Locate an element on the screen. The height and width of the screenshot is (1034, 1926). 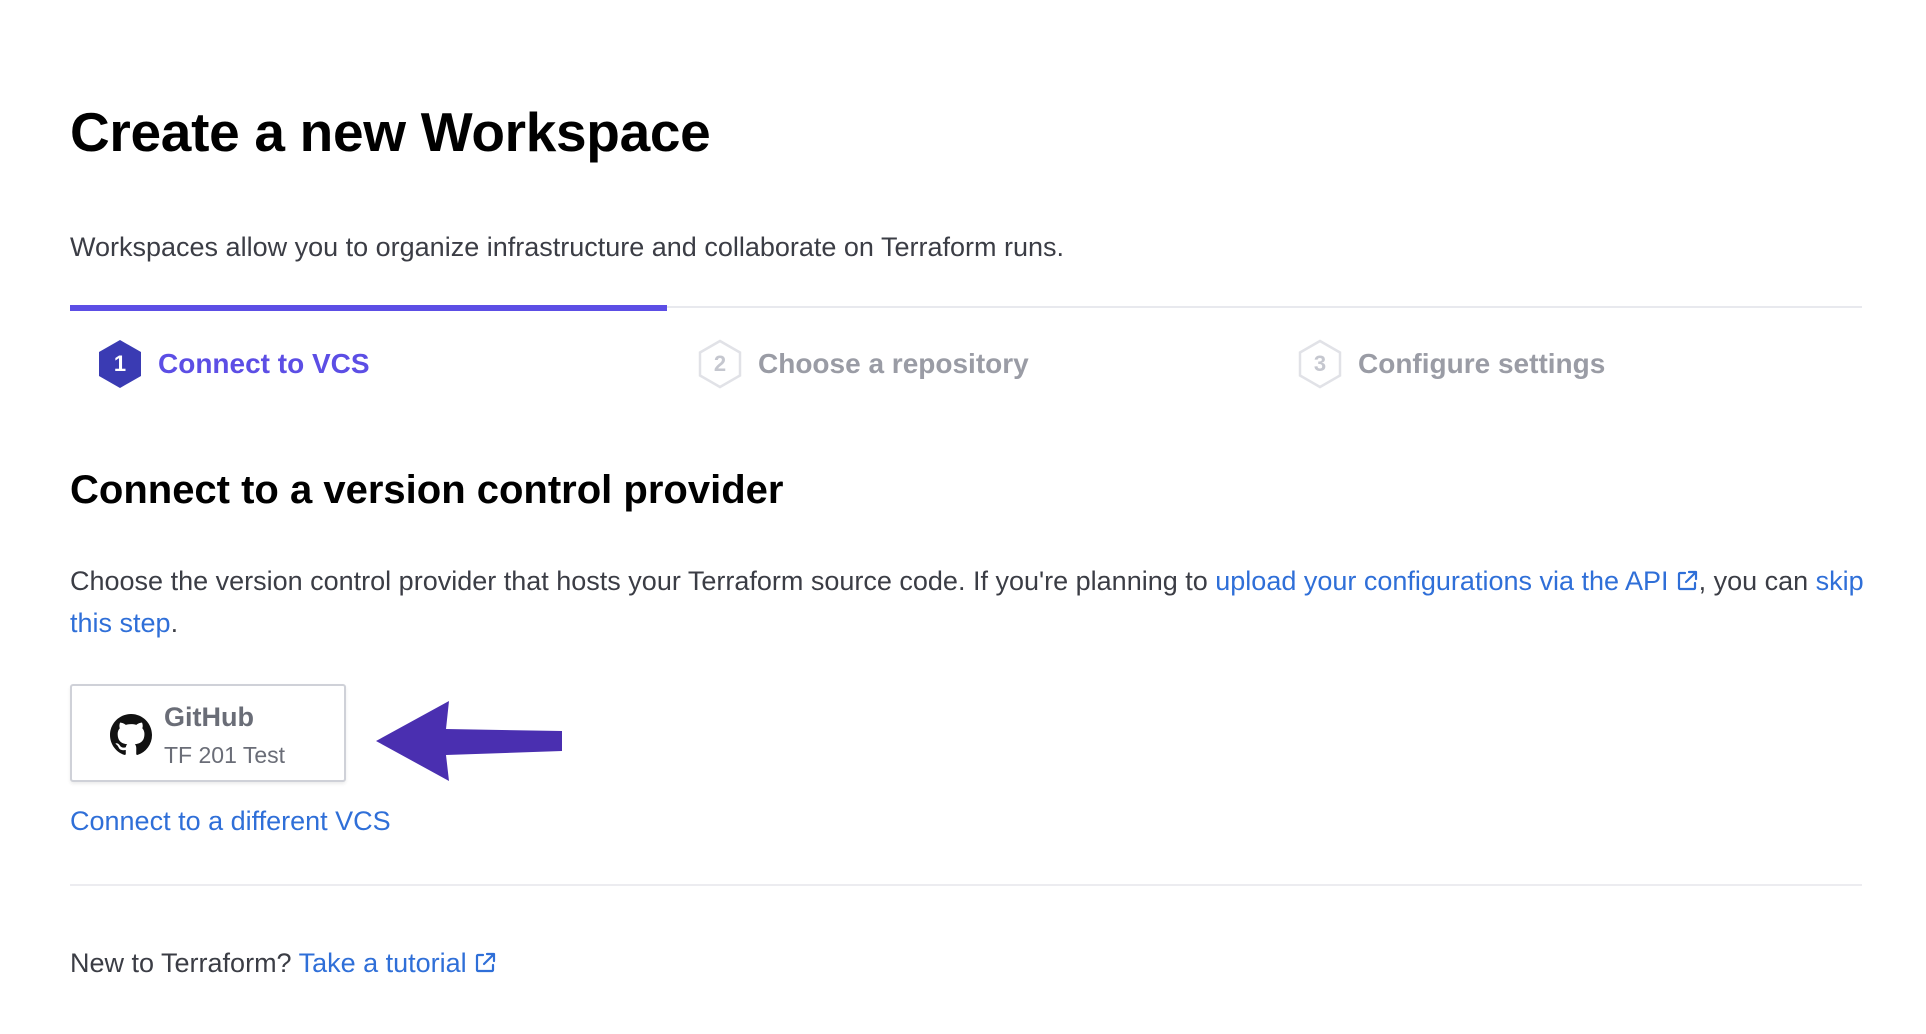
description-text: , you can is located at coordinates (1757, 581).